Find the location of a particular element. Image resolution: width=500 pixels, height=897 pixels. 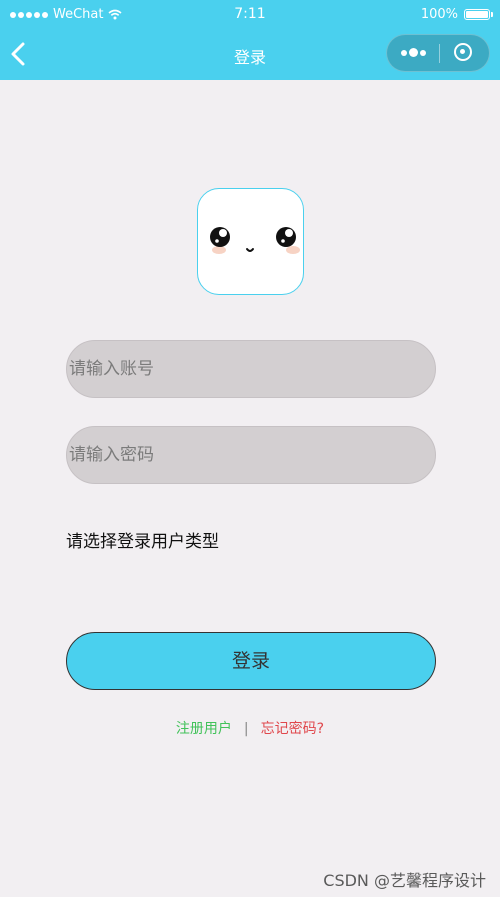

password-input is located at coordinates (251, 455).